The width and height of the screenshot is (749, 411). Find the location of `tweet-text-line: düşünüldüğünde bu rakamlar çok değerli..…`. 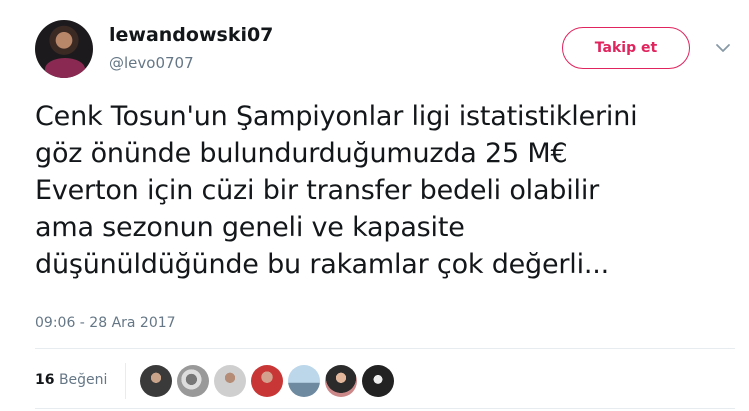

tweet-text-line: düşünüldüğünde bu rakamlar çok değerli..… is located at coordinates (322, 264).